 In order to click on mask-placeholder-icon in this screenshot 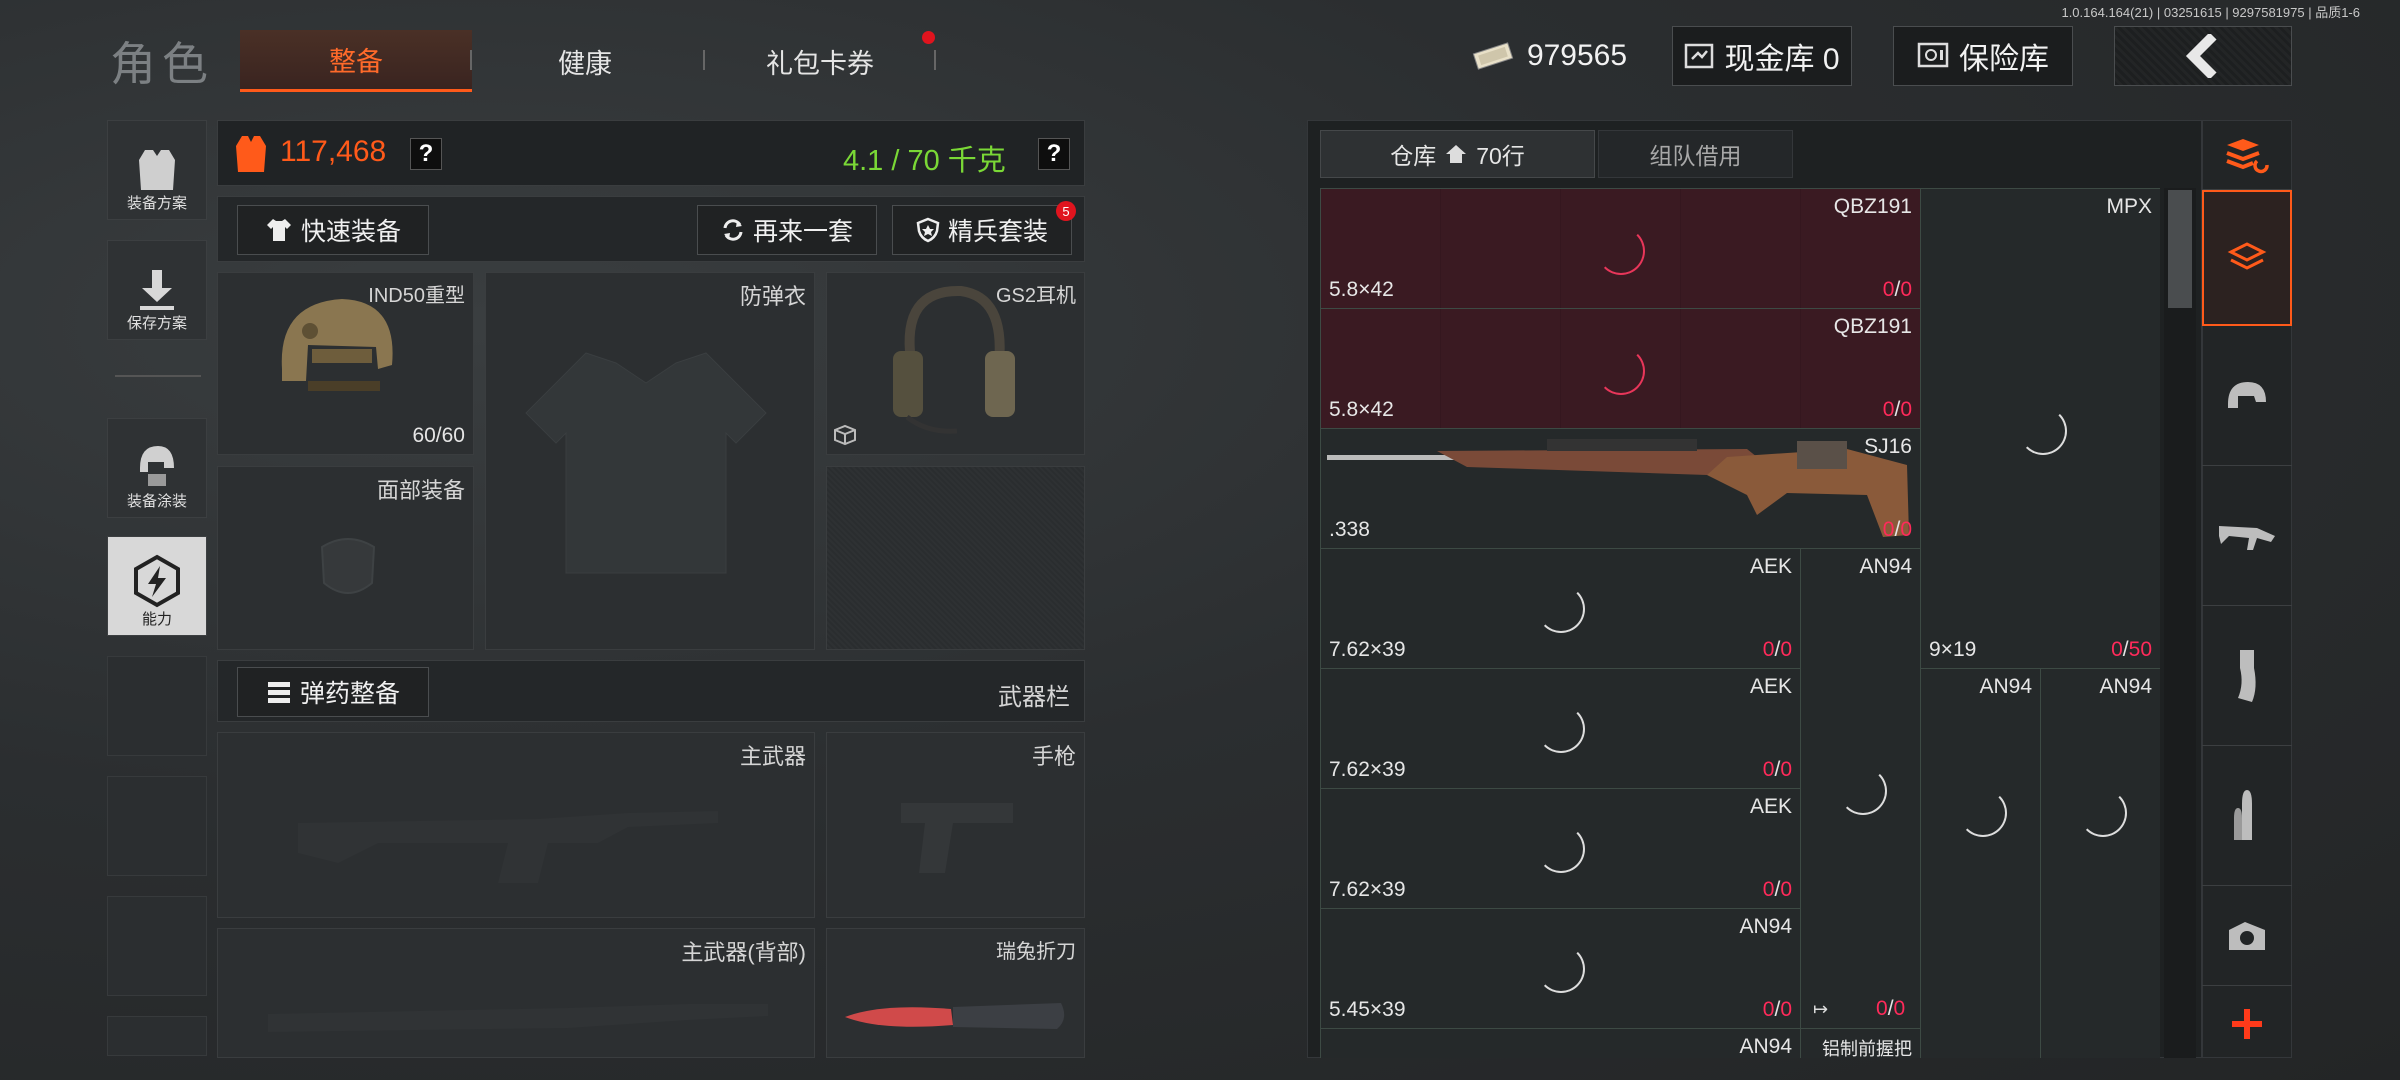, I will do `click(348, 566)`.